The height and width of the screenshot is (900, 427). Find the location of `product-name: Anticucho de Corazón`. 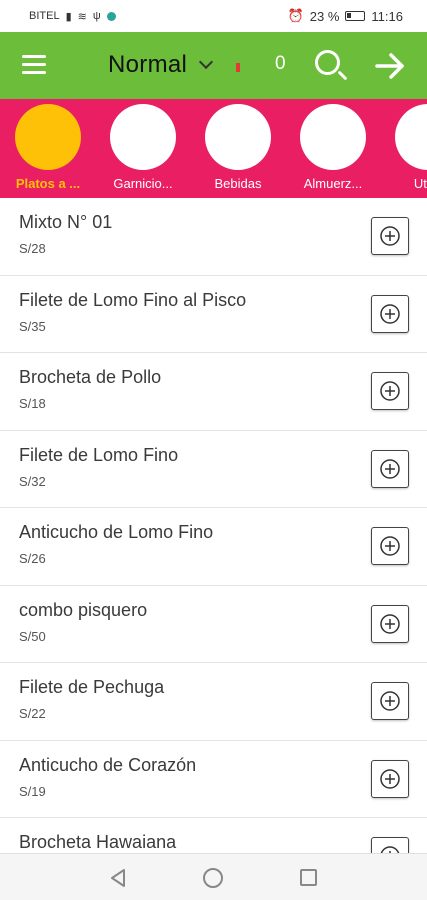

product-name: Anticucho de Corazón is located at coordinates (108, 764).